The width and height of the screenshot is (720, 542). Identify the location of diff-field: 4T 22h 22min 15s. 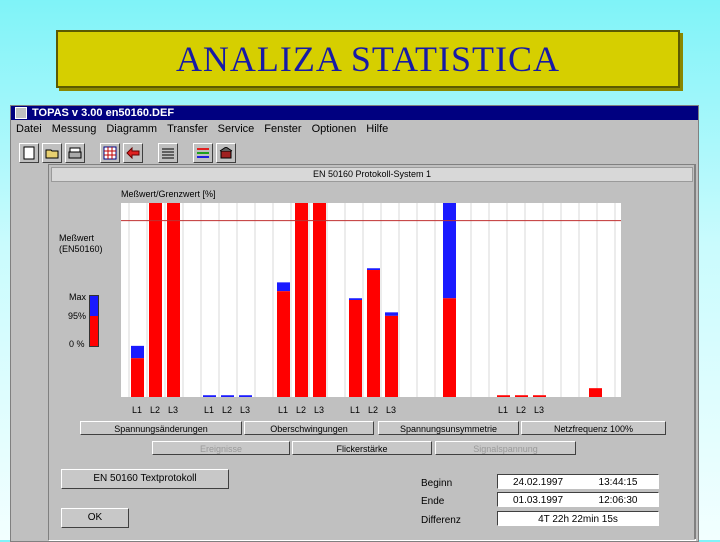
(578, 518).